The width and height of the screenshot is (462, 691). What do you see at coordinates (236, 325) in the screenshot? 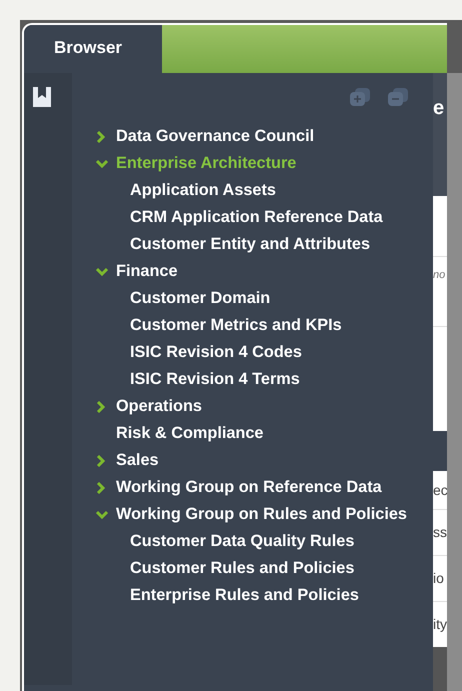
I see `tree-item: Customer Metrics and KPIs` at bounding box center [236, 325].